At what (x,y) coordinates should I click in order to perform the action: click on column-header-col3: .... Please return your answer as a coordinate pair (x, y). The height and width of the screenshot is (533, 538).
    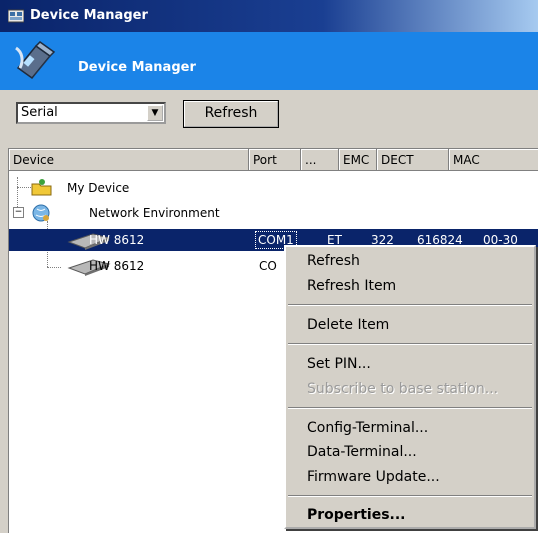
    Looking at the image, I should click on (320, 160).